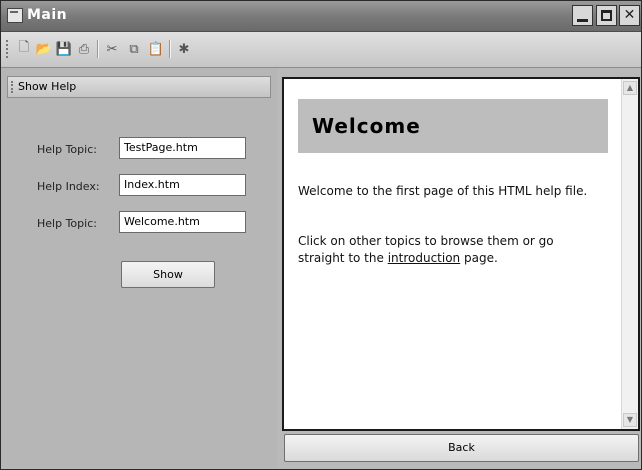 This screenshot has width=642, height=470. I want to click on close-icon: ✕, so click(629, 15).